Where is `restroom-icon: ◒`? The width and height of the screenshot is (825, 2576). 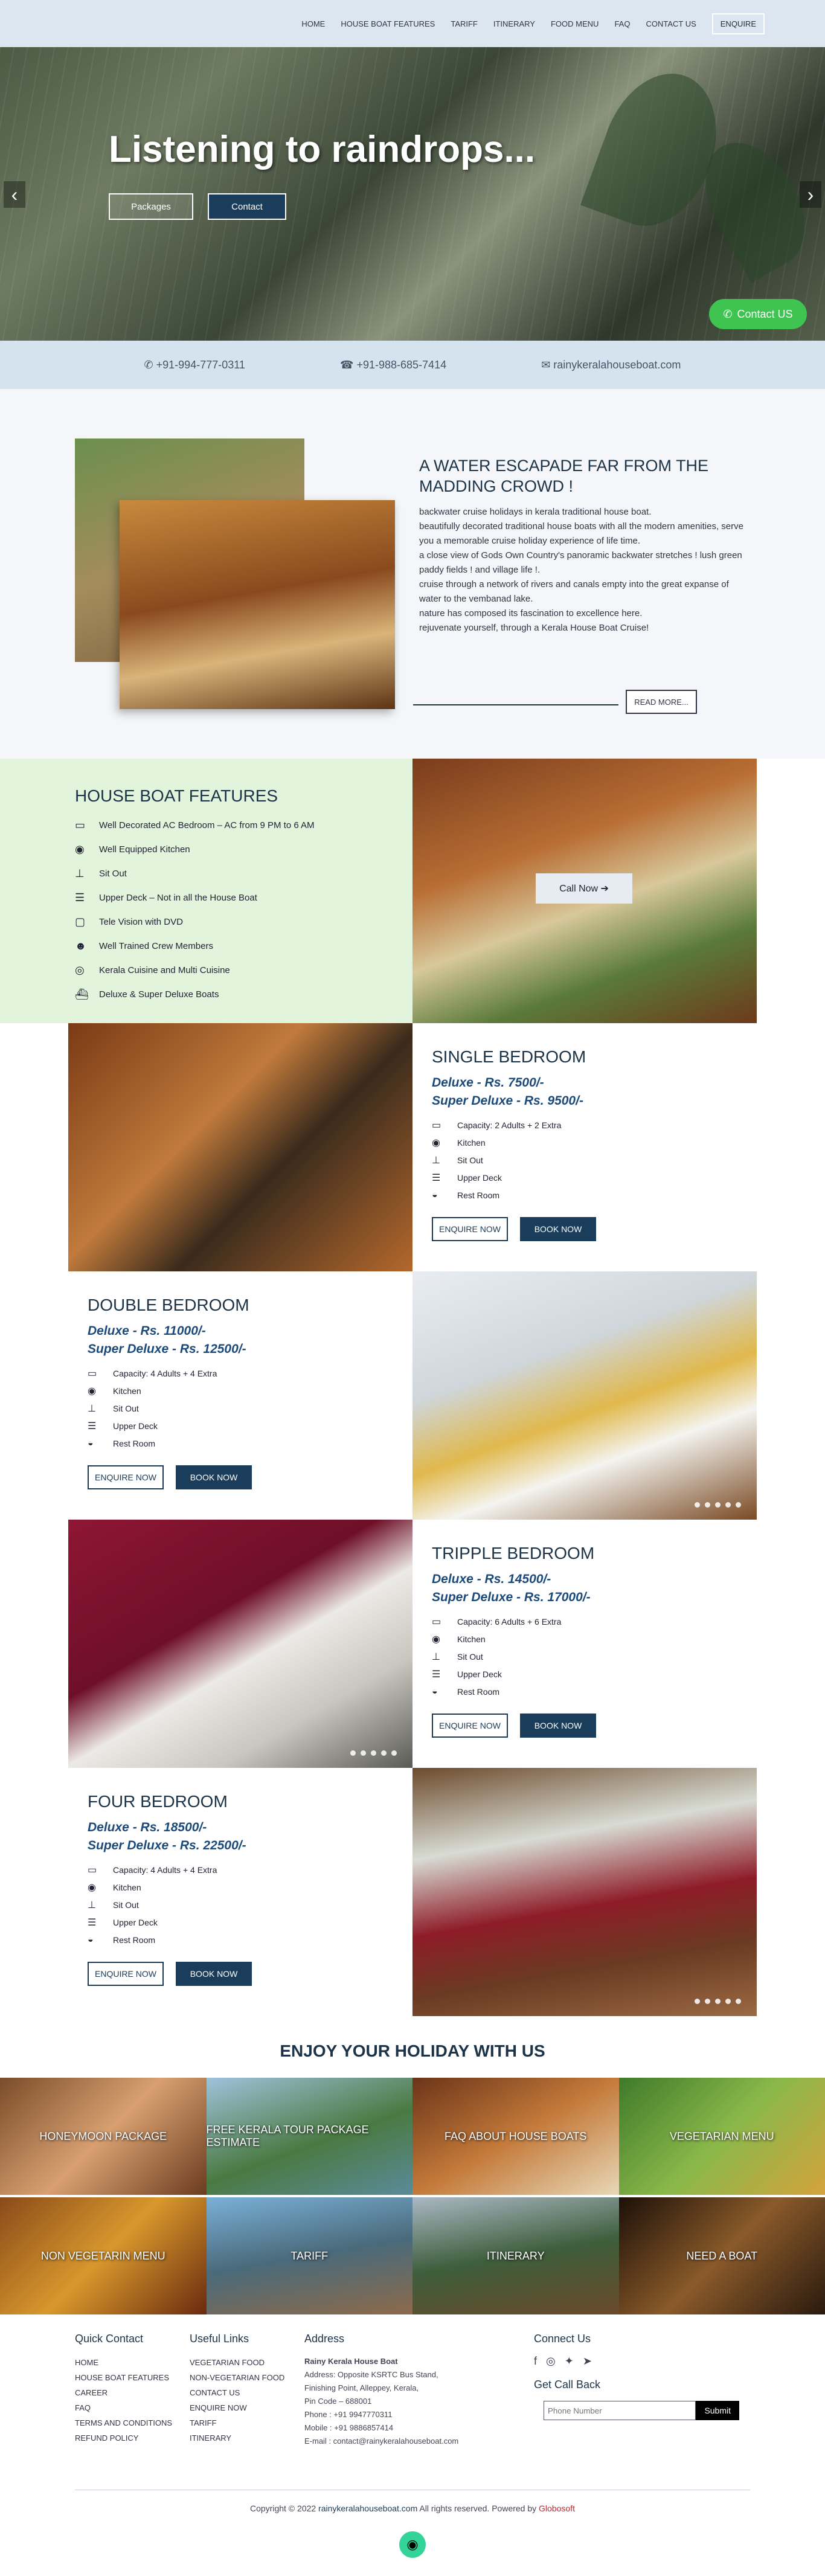 restroom-icon: ◒ is located at coordinates (94, 1443).